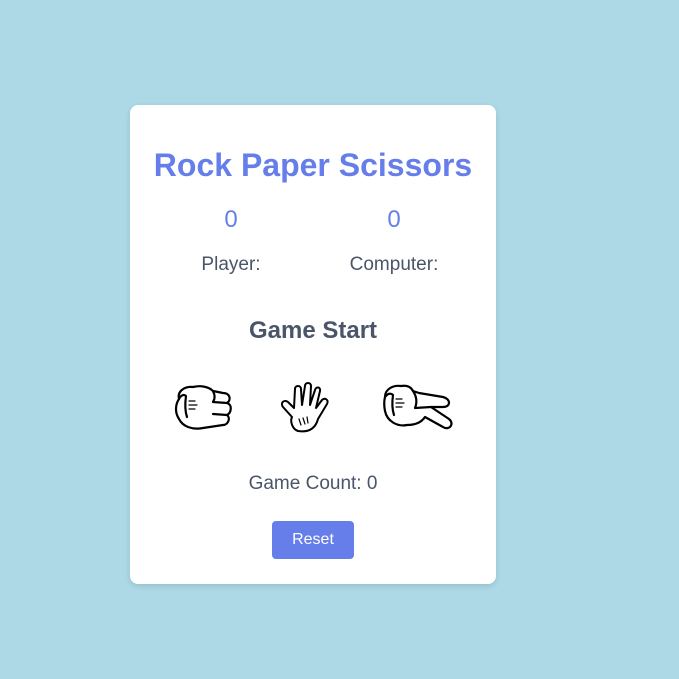 The image size is (679, 679). Describe the element at coordinates (231, 264) in the screenshot. I see `player-score-label: Player:` at that location.